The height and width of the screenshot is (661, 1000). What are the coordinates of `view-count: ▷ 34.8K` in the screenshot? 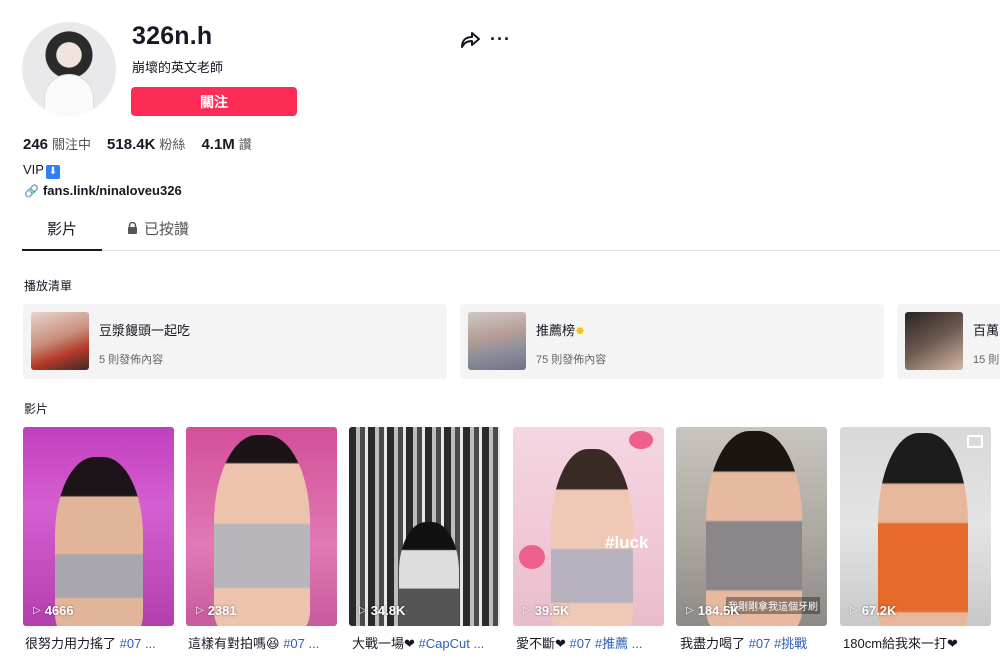 It's located at (382, 610).